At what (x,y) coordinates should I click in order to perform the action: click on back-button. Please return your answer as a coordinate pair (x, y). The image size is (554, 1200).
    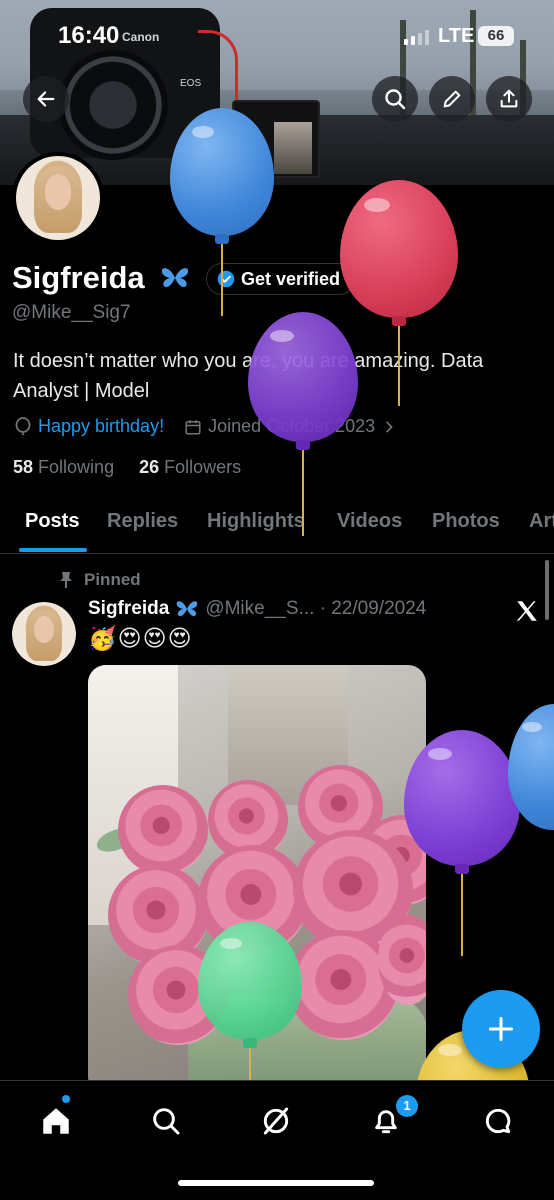
    Looking at the image, I should click on (46, 99).